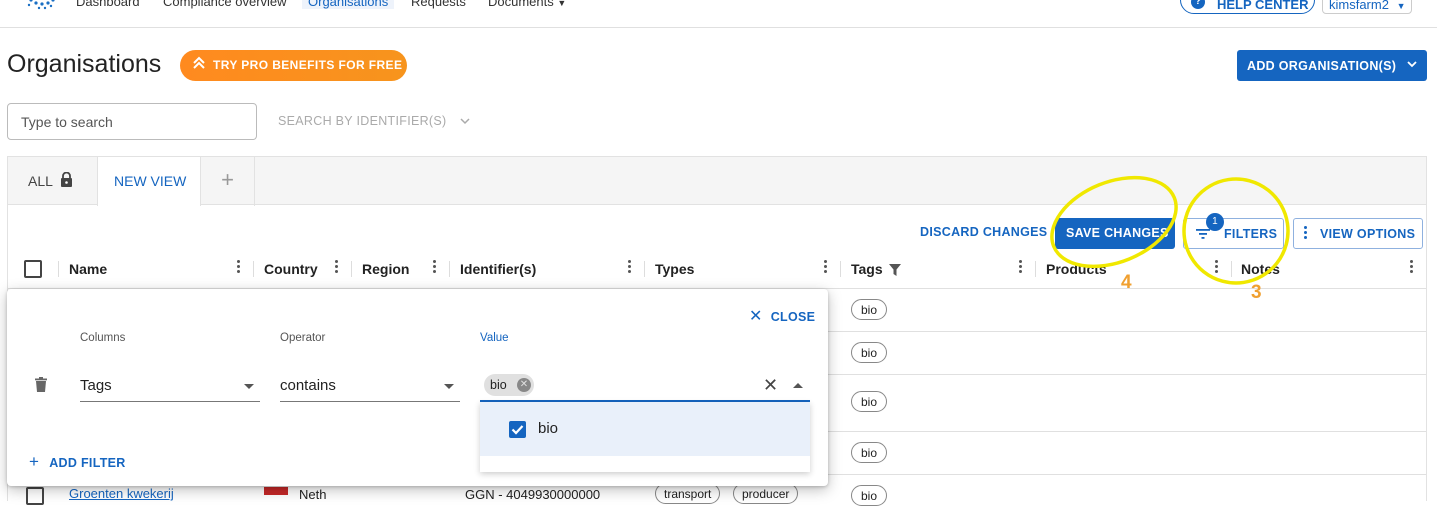  I want to click on column-select-value: Tags, so click(96, 385).